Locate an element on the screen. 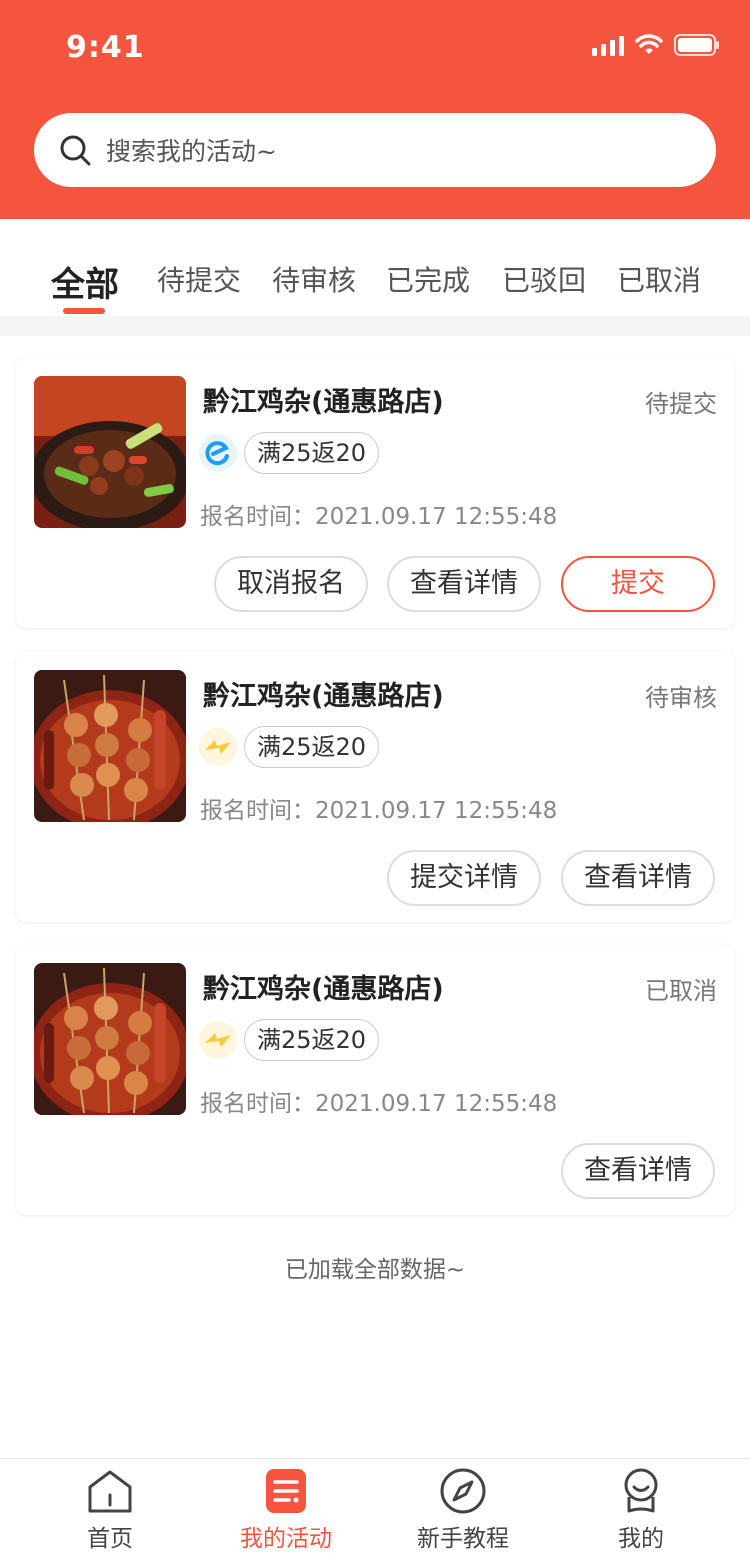 This screenshot has height=1556, width=750. header: 9:41 搜索我的活动~ is located at coordinates (375, 109).